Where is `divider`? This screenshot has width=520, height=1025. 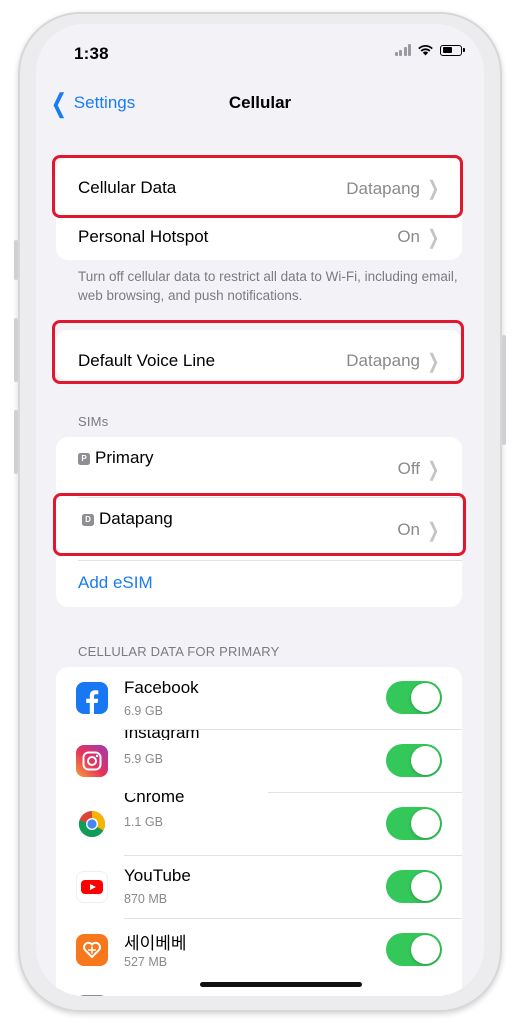
divider is located at coordinates (270, 560).